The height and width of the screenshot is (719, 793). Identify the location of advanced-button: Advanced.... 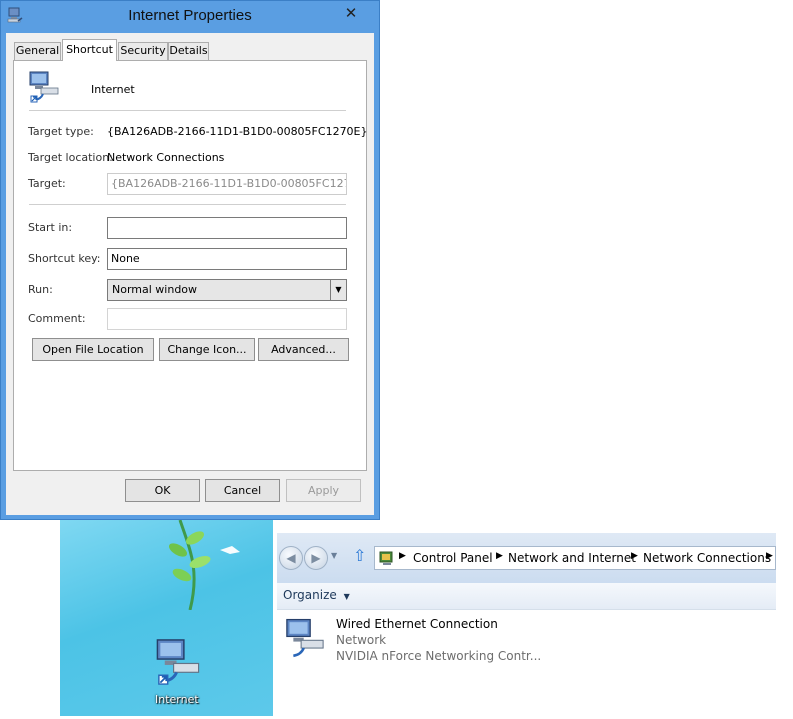
(303, 349).